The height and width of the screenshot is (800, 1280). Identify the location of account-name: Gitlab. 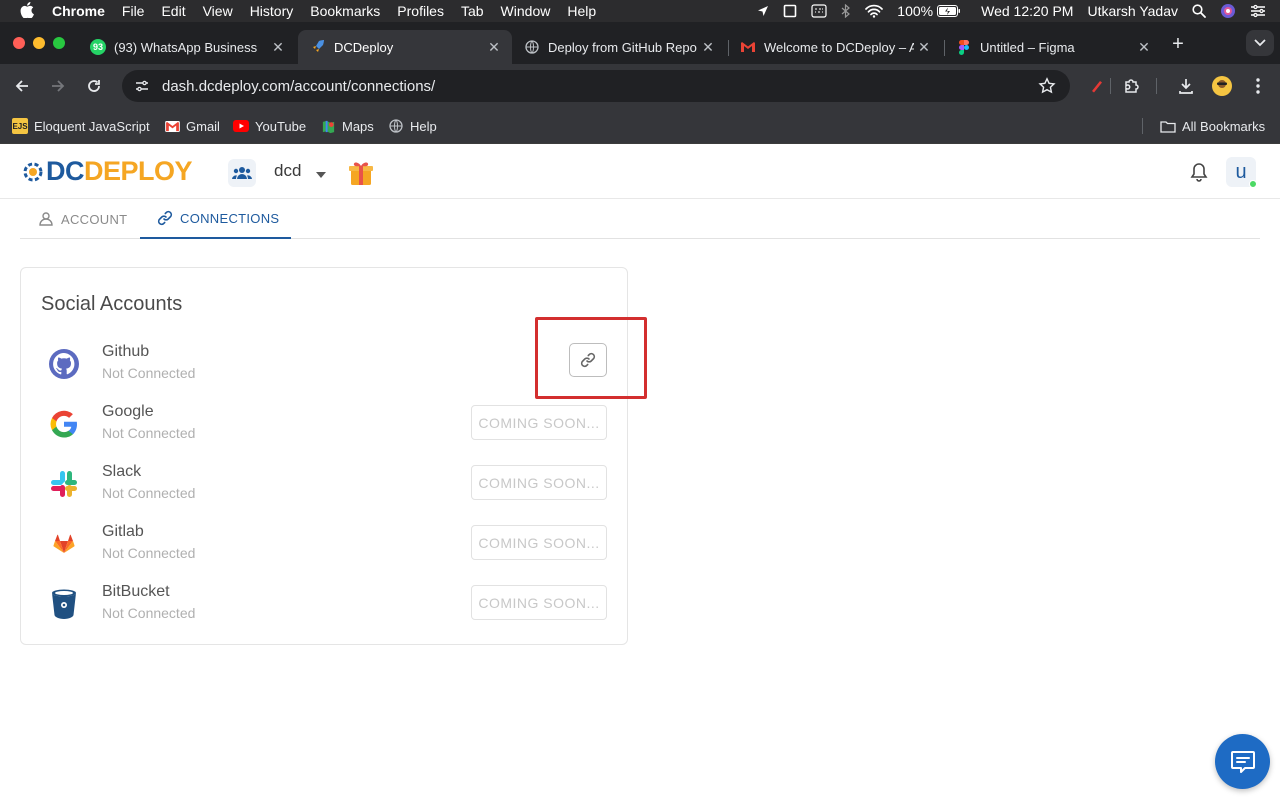
(123, 531).